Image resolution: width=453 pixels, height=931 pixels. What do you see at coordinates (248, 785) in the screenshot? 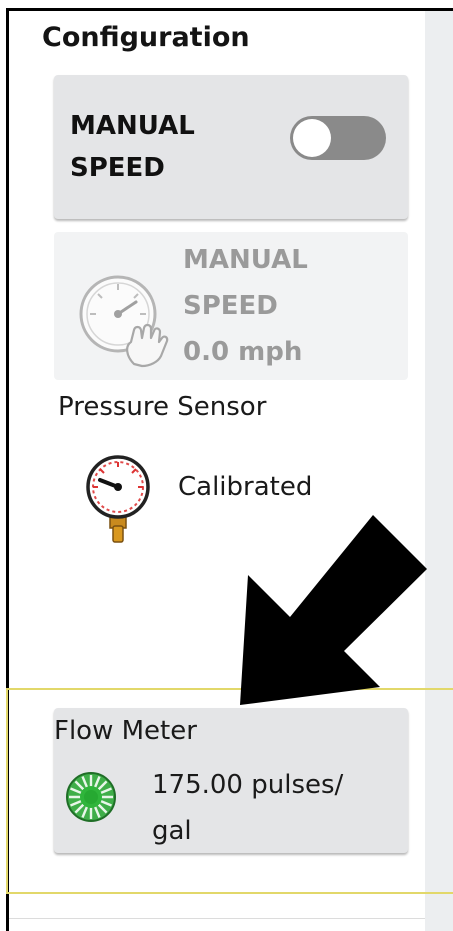
I see `flow-meter-value-line1: 175.00 pulses/` at bounding box center [248, 785].